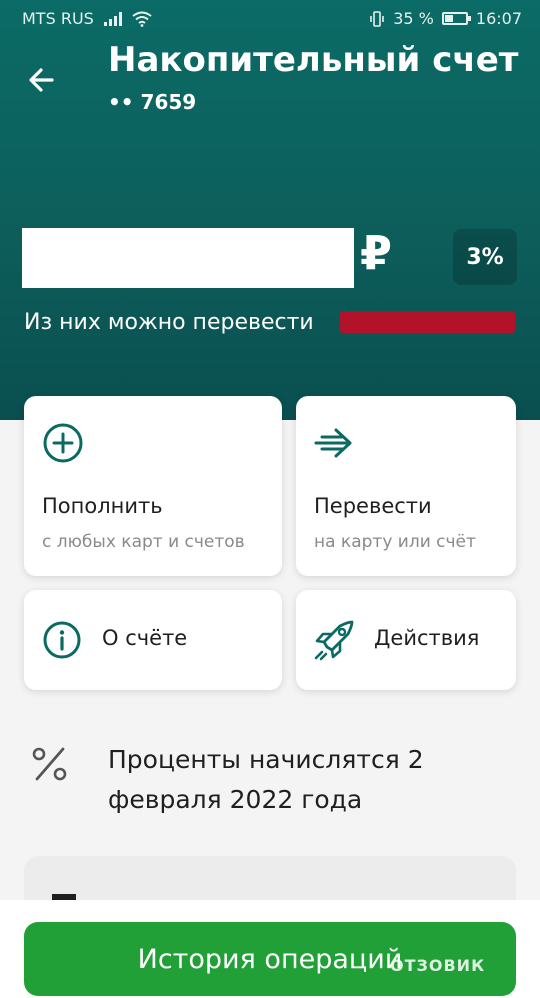  I want to click on balance-redacted, so click(188, 258).